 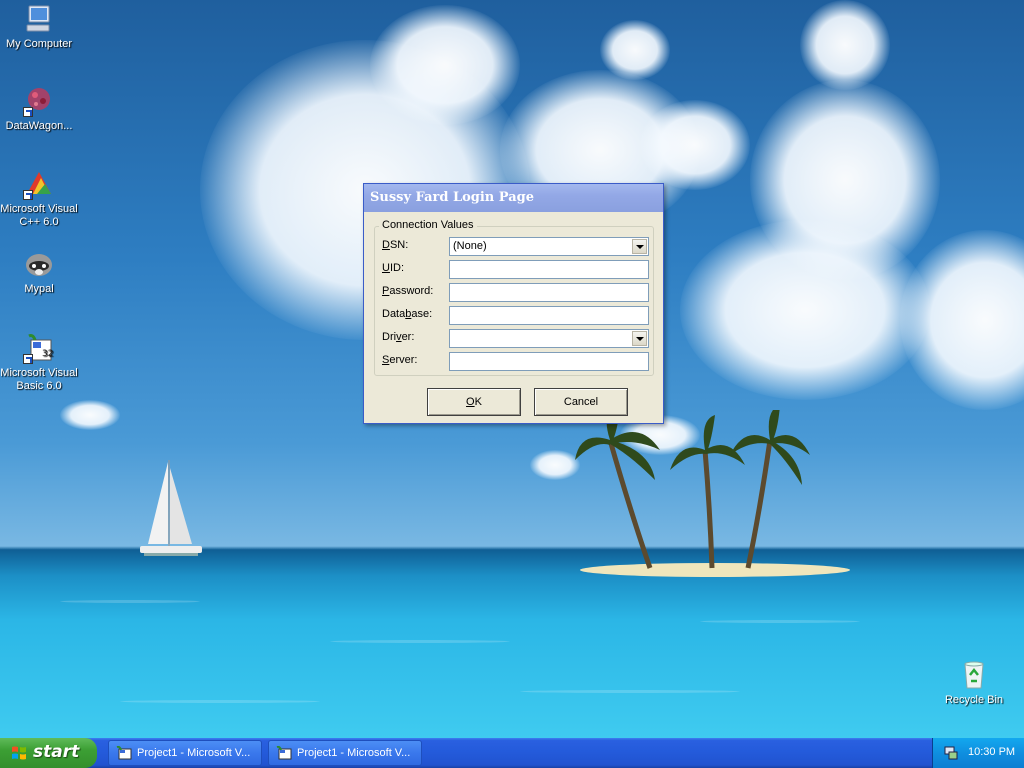 I want to click on driver-dropdown-arrow-icon, so click(x=639, y=338).